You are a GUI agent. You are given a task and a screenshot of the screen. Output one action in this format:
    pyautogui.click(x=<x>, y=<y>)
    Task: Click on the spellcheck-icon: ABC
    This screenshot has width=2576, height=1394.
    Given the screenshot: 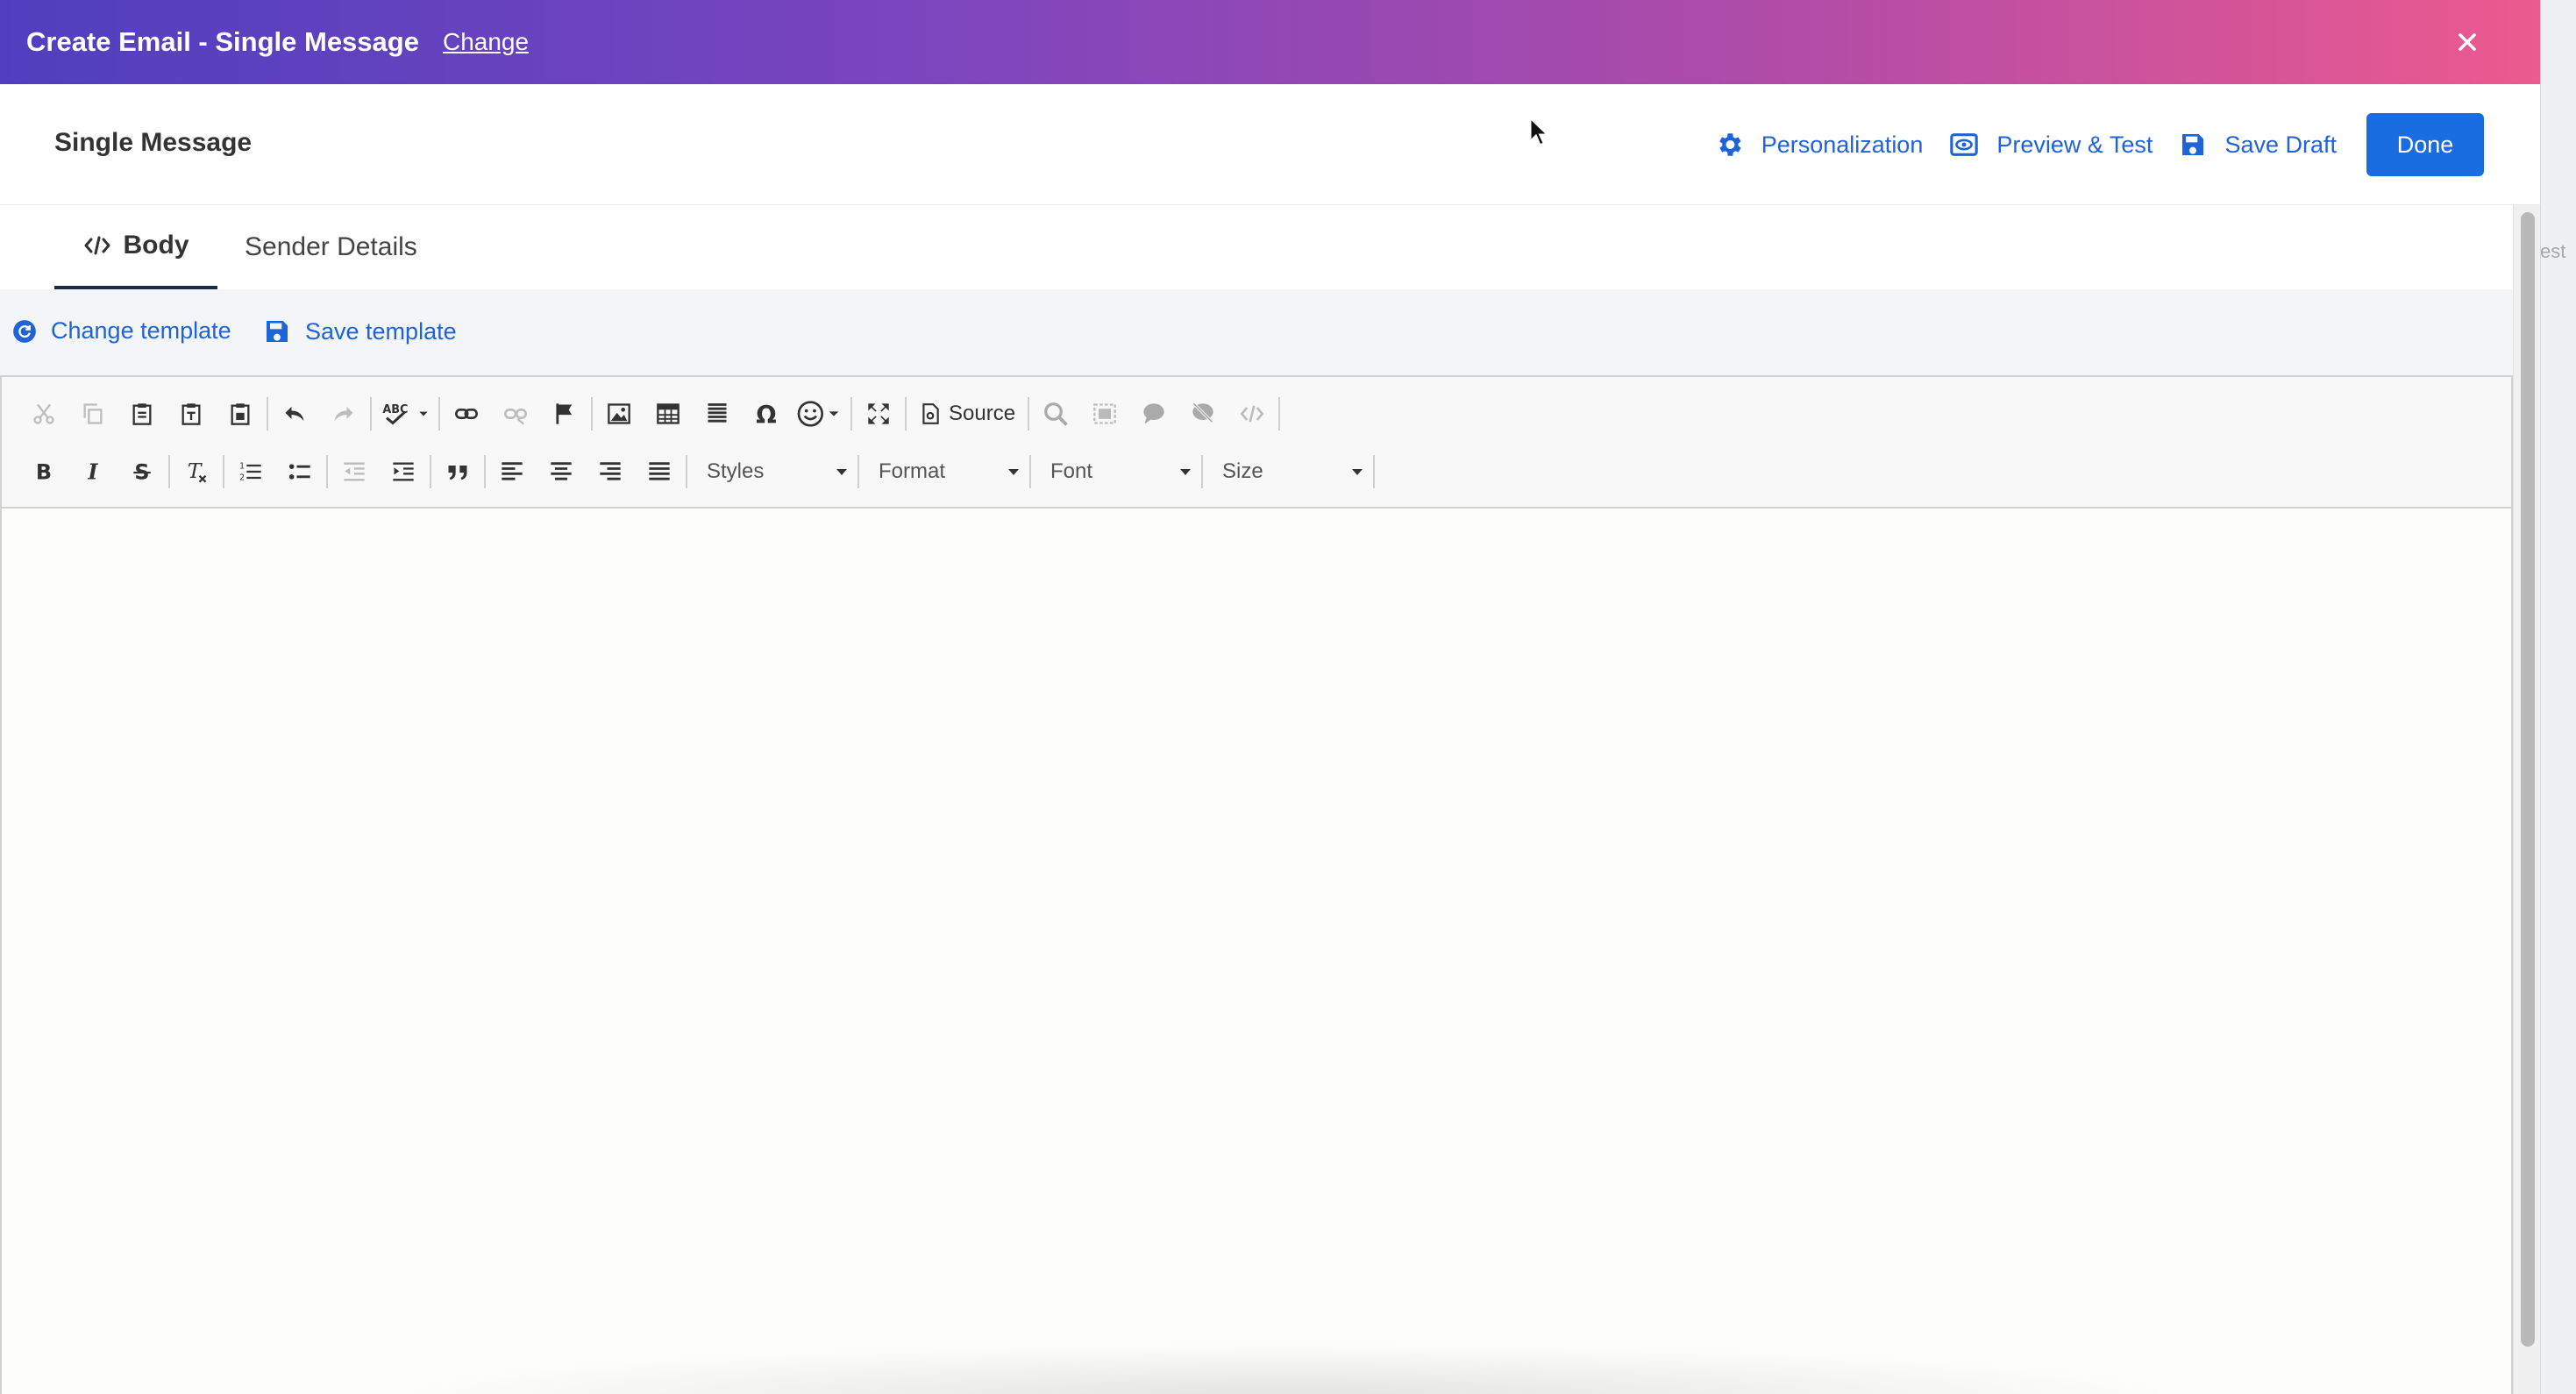 What is the action you would take?
    pyautogui.click(x=405, y=414)
    